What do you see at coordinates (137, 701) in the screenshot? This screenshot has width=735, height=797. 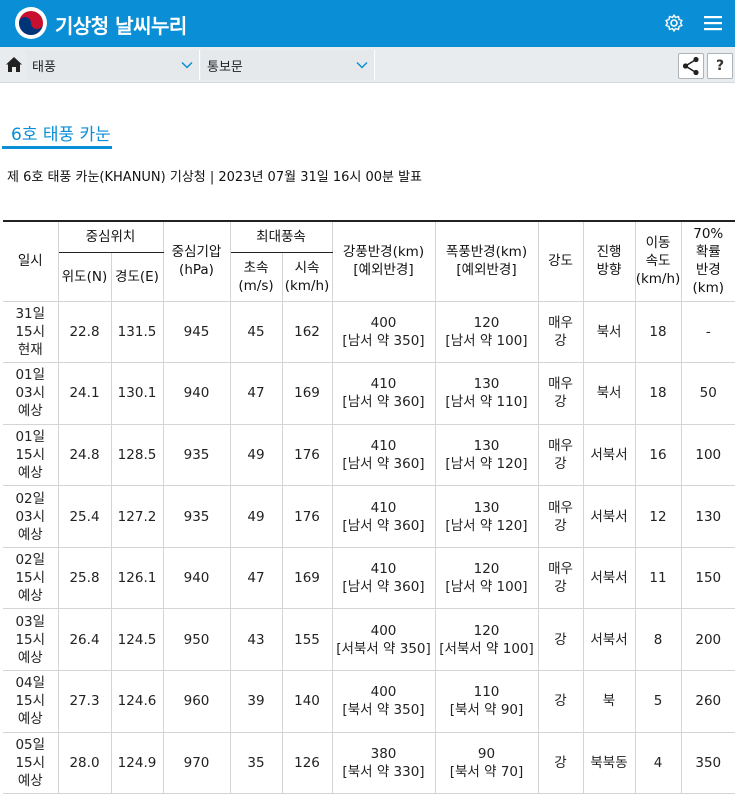 I see `cell-lon: 124.6` at bounding box center [137, 701].